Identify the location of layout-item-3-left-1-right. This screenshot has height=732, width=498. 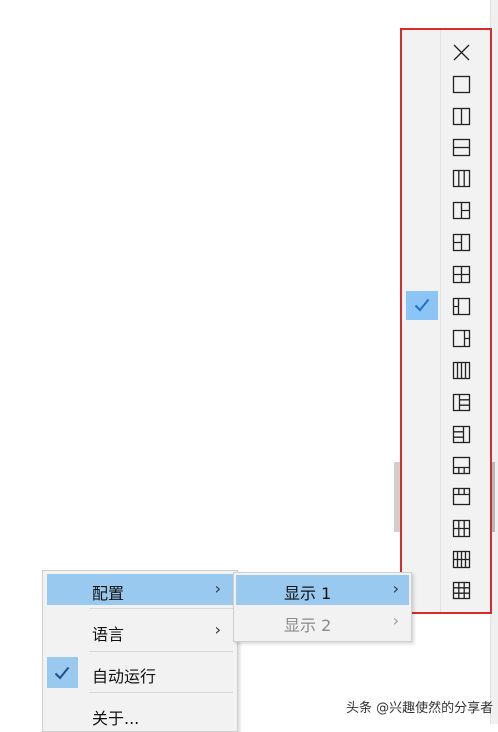
(446, 433).